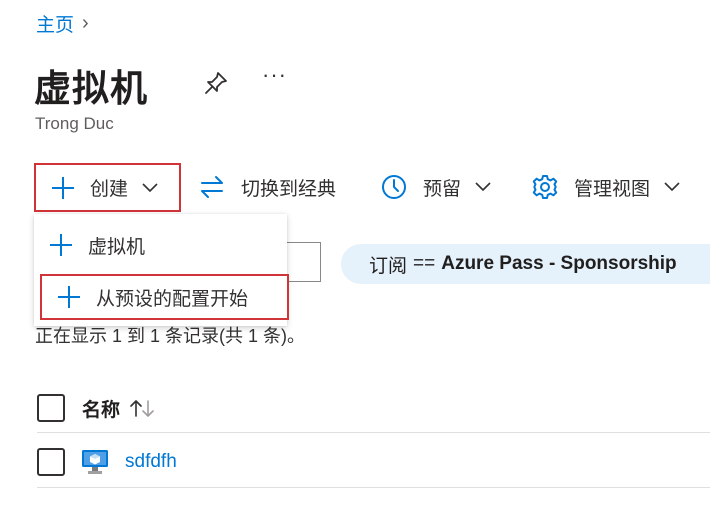  I want to click on filter-value: Azure Pass - Sponsorship, so click(559, 263).